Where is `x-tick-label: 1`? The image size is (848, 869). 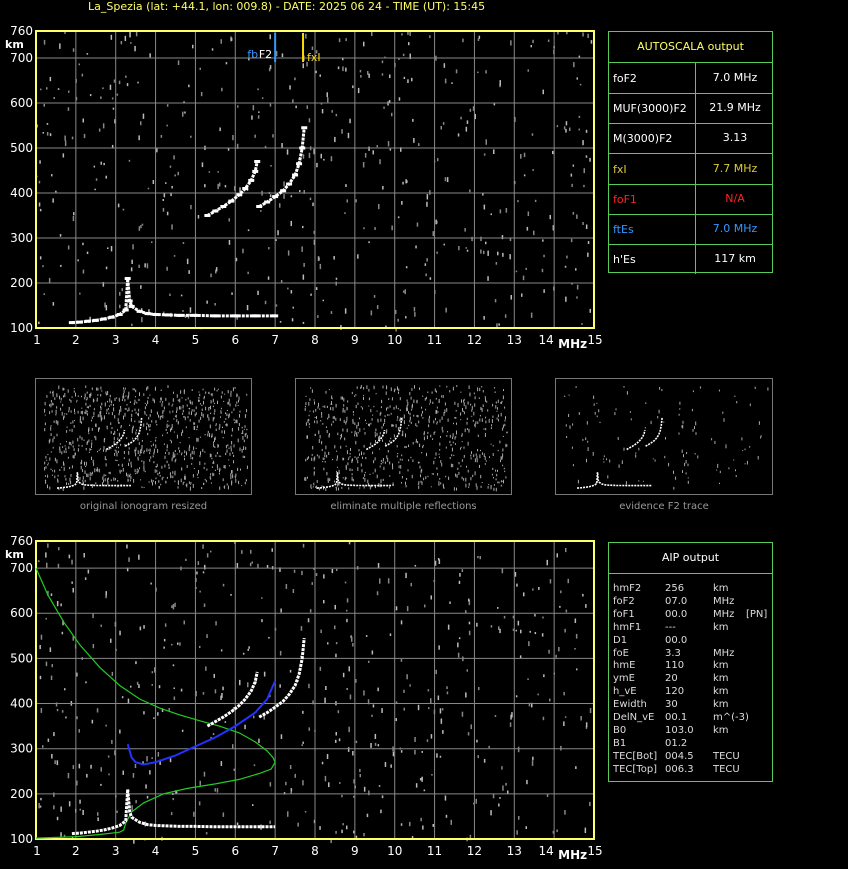 x-tick-label: 1 is located at coordinates (37, 340).